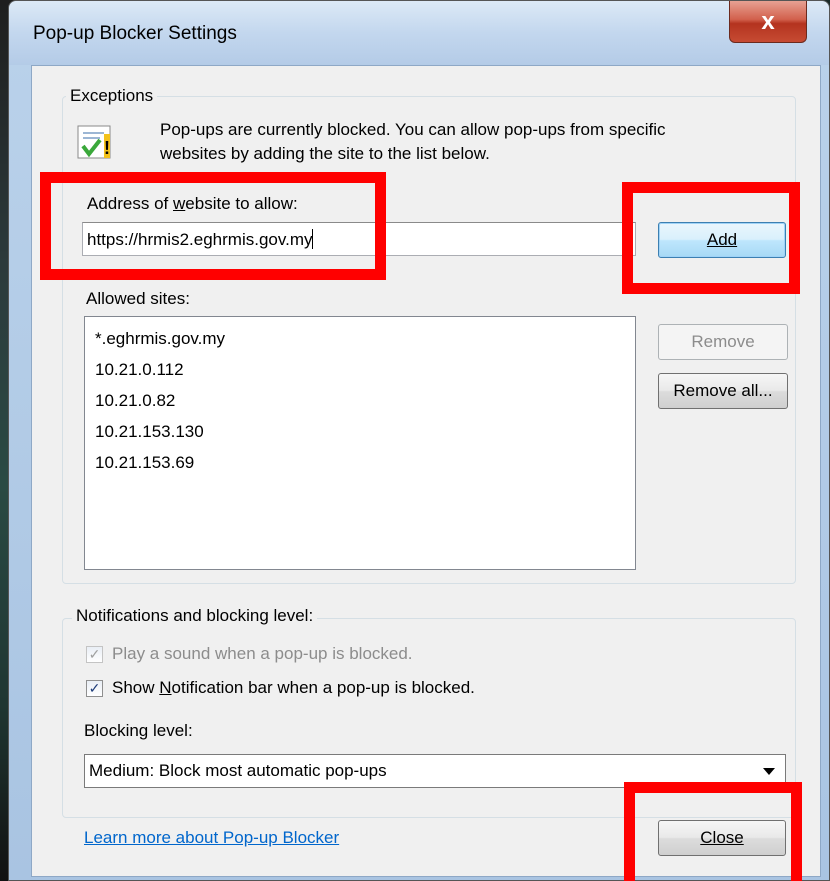  What do you see at coordinates (195, 616) in the screenshot?
I see `notifications-legend: Notifications and blocking level:` at bounding box center [195, 616].